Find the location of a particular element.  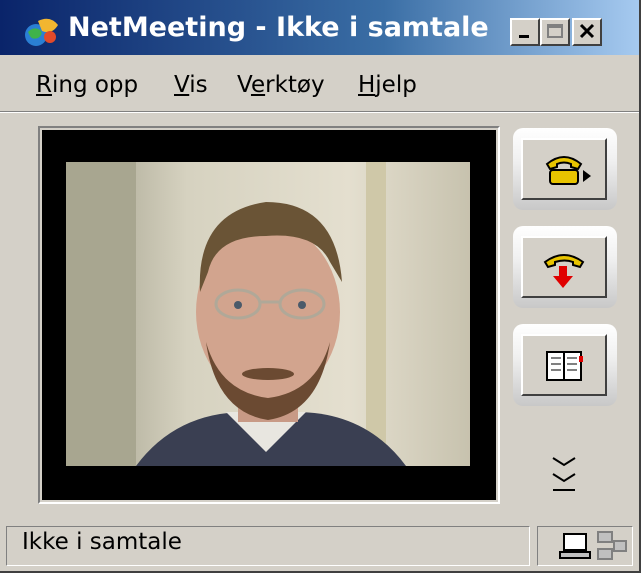

menu-verktoy: Verktøy is located at coordinates (281, 85).